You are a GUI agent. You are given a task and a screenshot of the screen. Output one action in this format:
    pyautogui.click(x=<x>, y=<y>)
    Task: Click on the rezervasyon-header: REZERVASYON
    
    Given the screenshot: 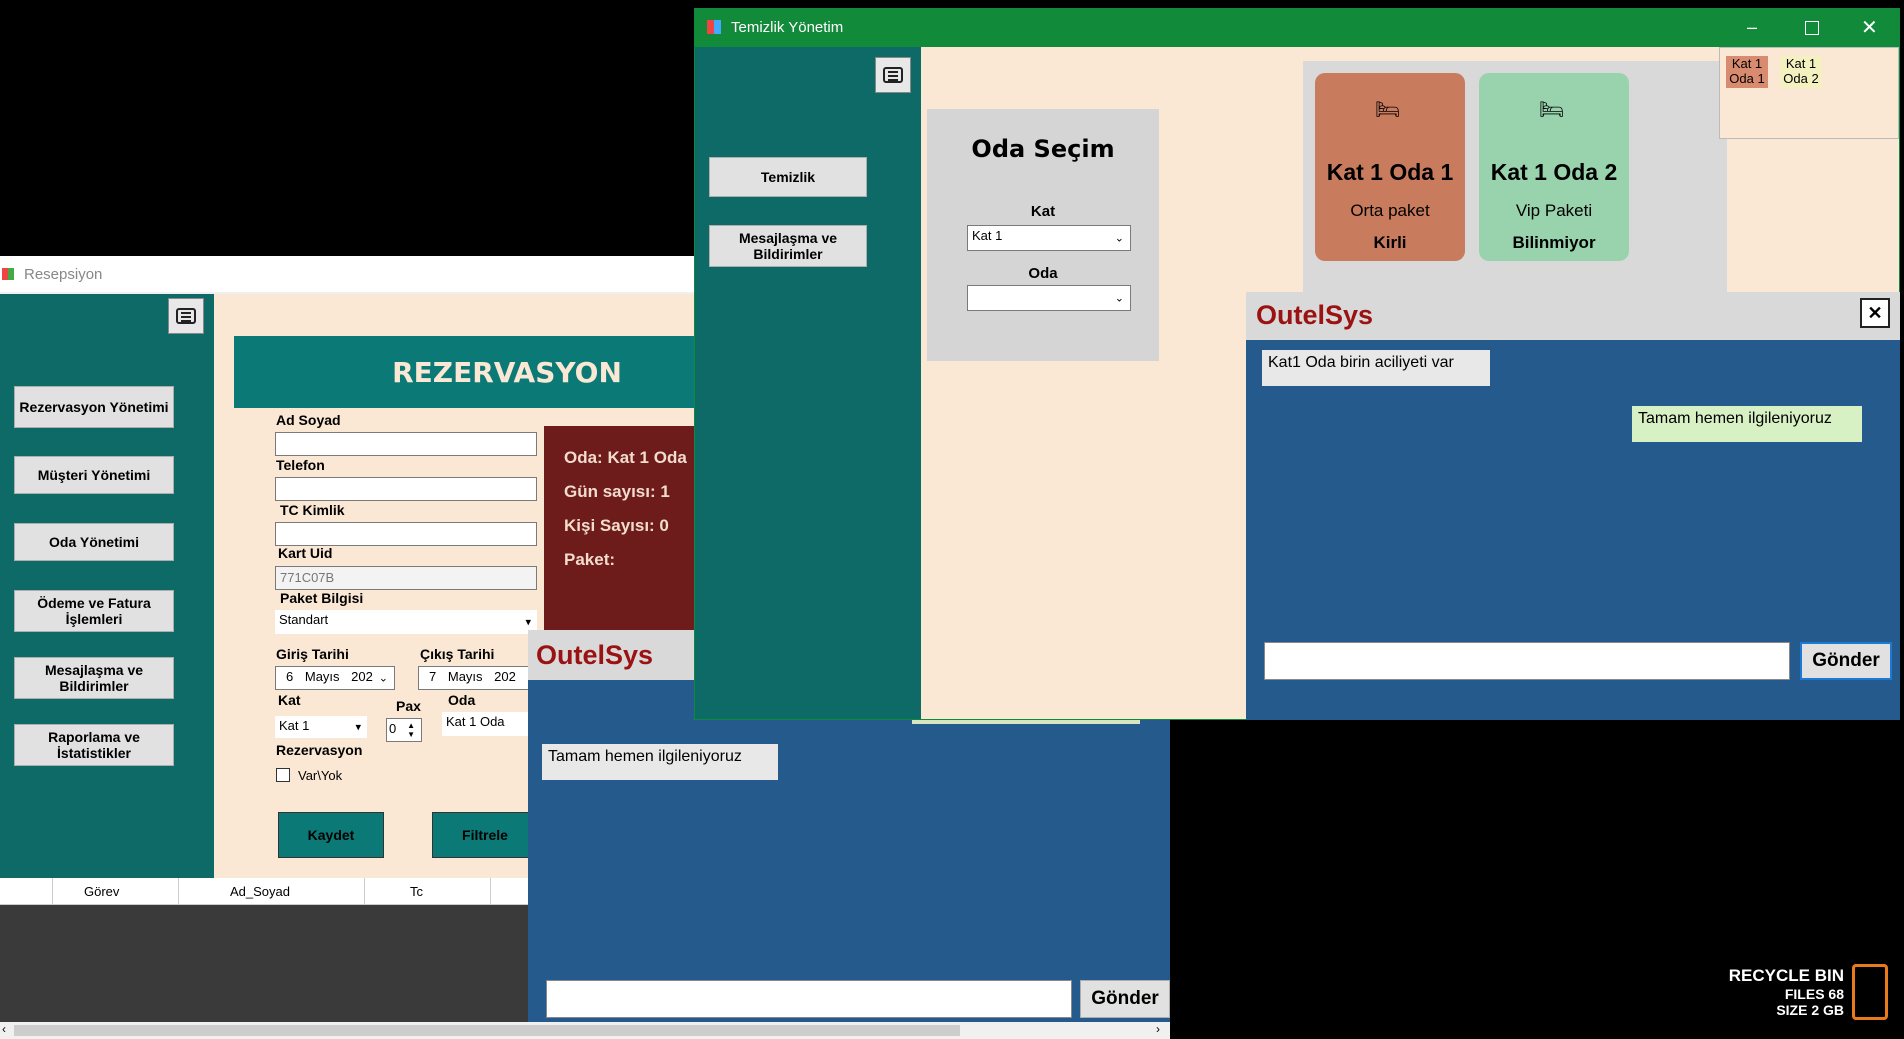 What is the action you would take?
    pyautogui.click(x=467, y=372)
    